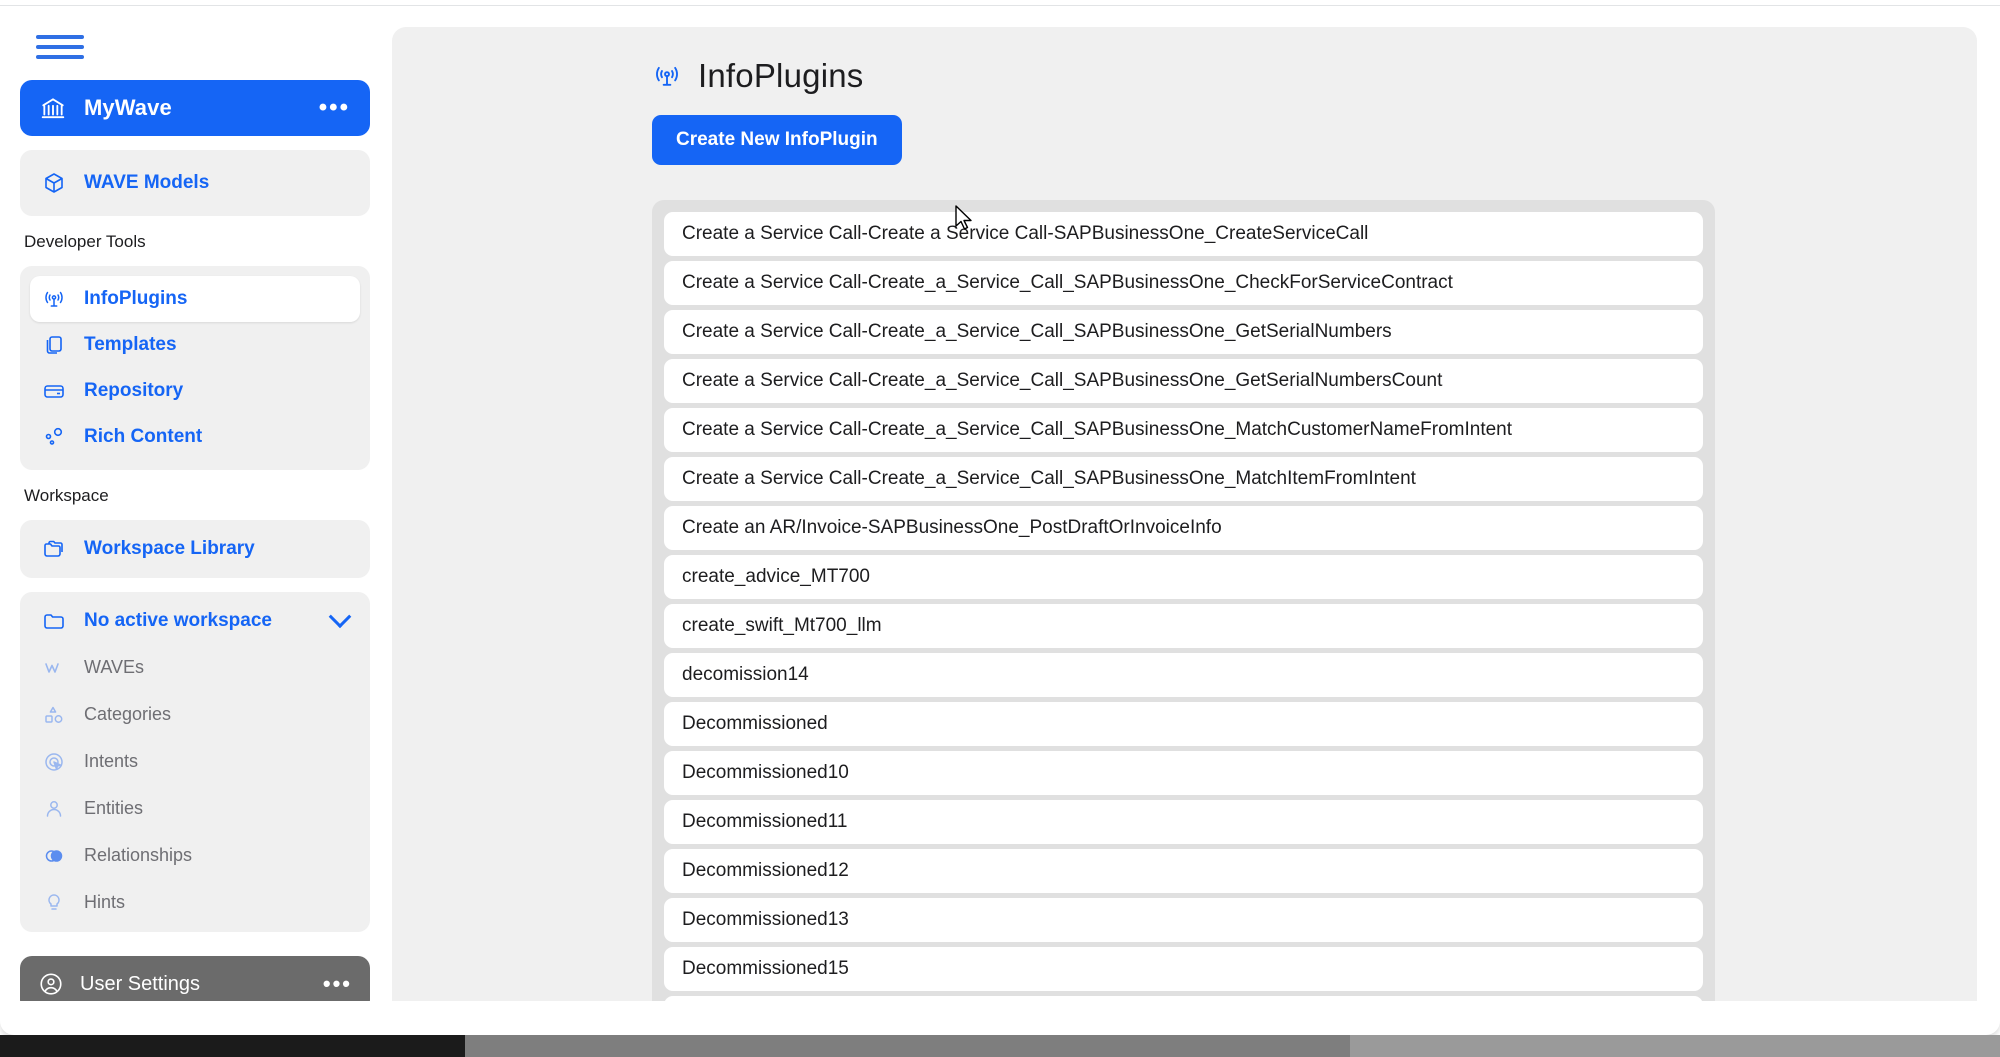  What do you see at coordinates (54, 183) in the screenshot?
I see `cube-icon` at bounding box center [54, 183].